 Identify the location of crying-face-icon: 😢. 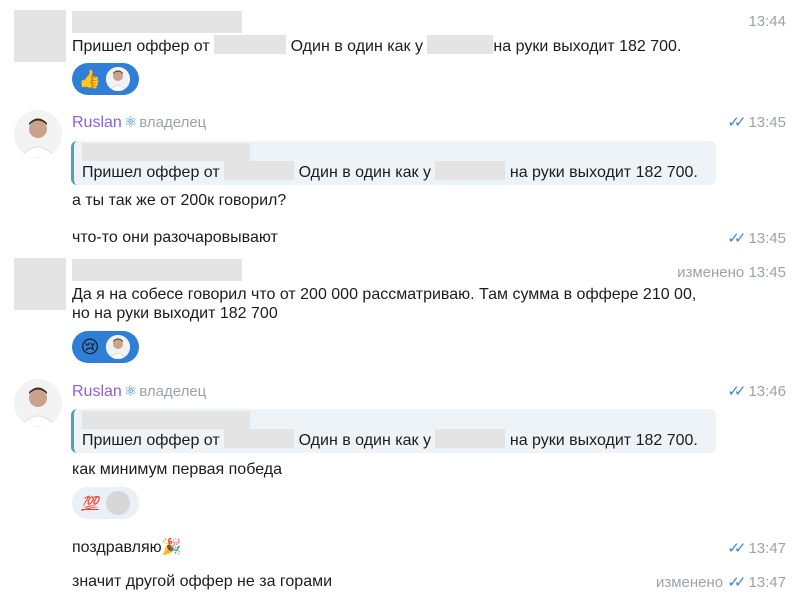
(90, 347).